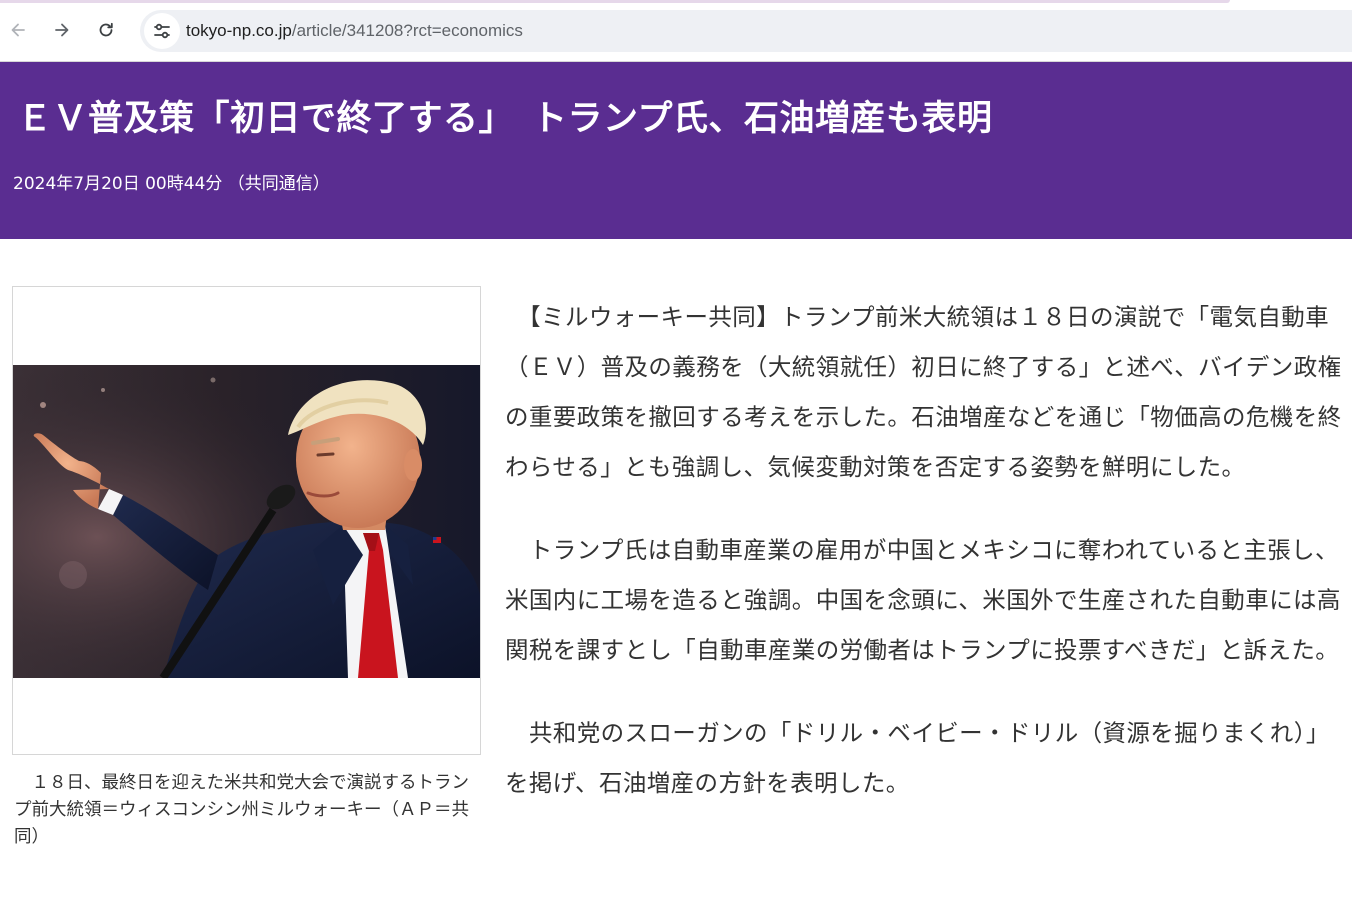 This screenshot has height=920, width=1352. I want to click on reload-icon, so click(106, 29).